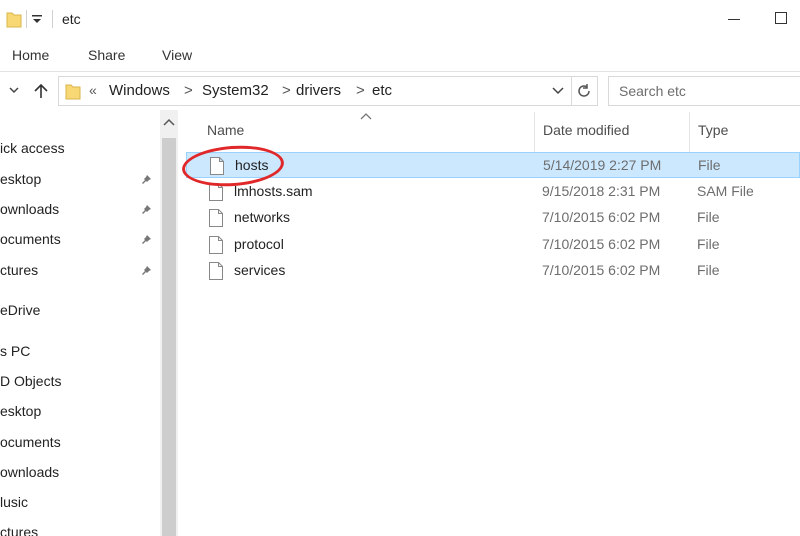 Image resolution: width=800 pixels, height=536 pixels. I want to click on file-name: services, so click(260, 270).